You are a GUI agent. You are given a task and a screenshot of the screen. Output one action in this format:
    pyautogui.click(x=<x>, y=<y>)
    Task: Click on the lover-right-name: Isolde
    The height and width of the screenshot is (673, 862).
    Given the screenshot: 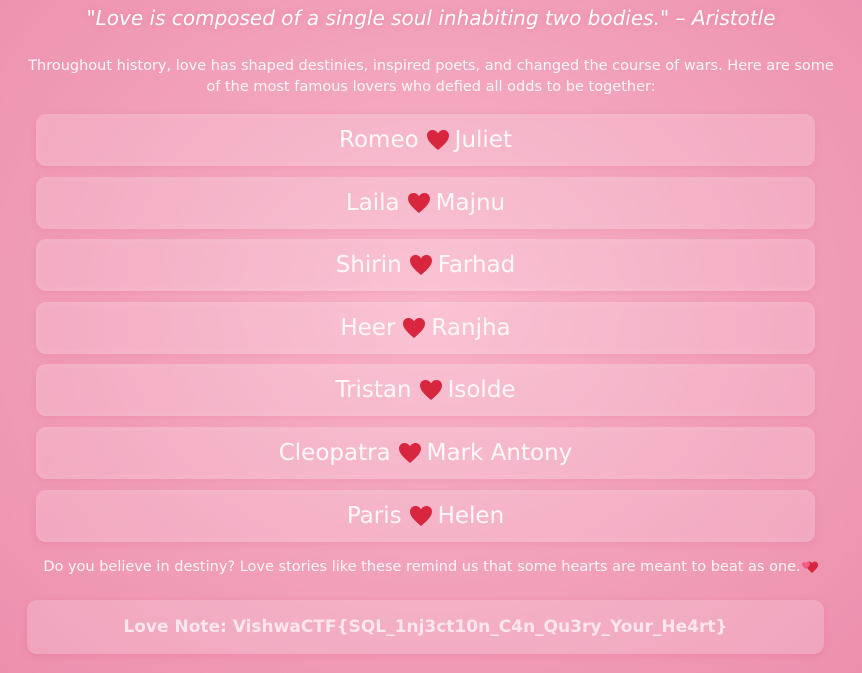 What is the action you would take?
    pyautogui.click(x=481, y=390)
    